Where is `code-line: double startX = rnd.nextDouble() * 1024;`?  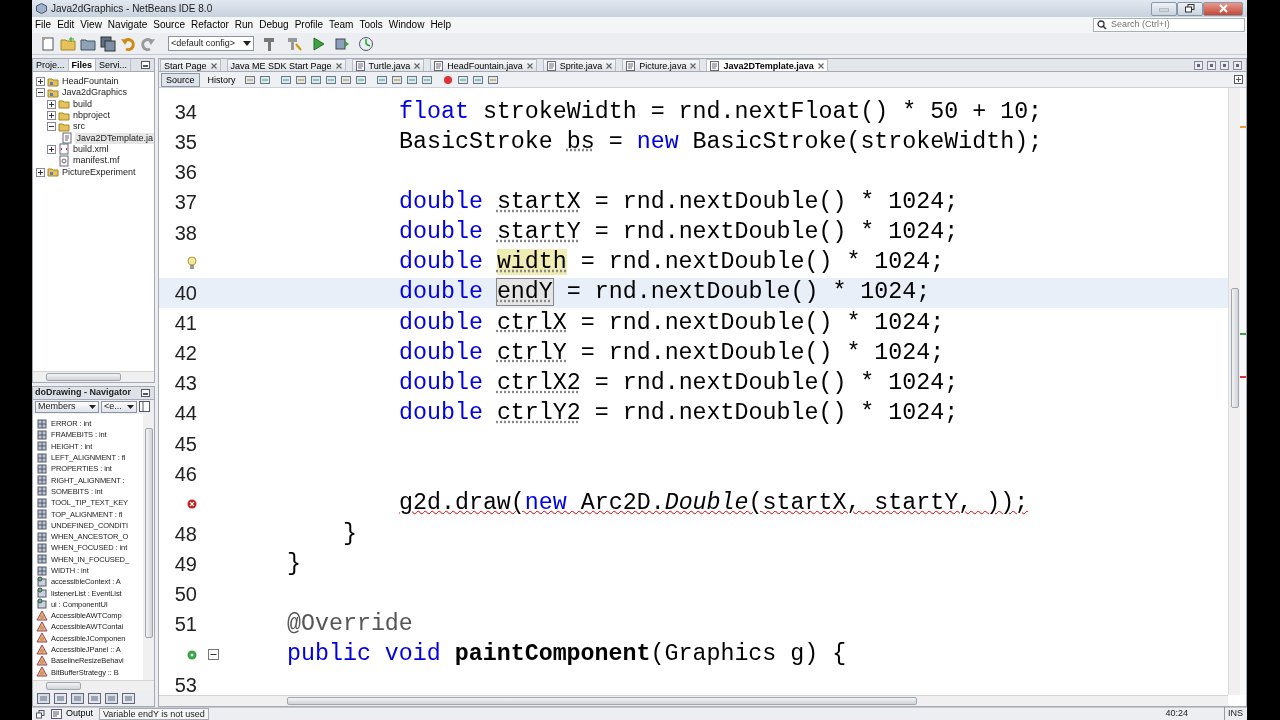 code-line: double startX = rnd.nextDouble() * 1024; is located at coordinates (679, 203).